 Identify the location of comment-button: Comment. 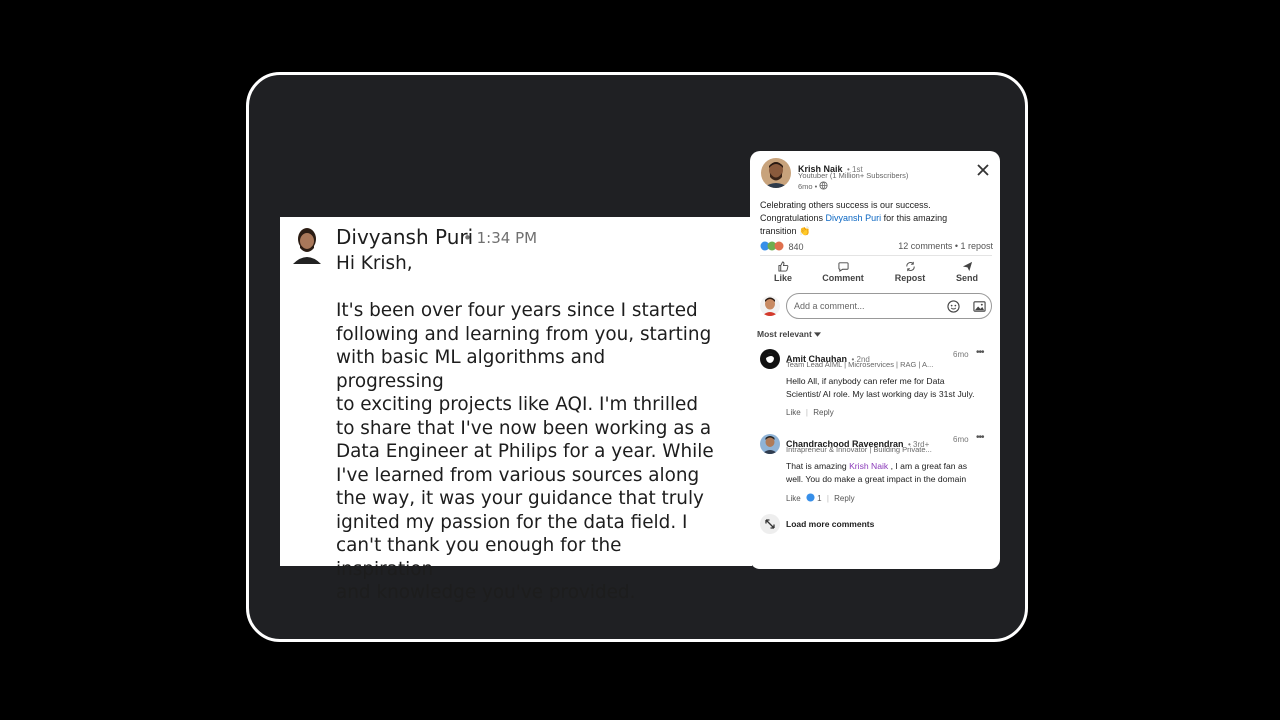
(843, 272).